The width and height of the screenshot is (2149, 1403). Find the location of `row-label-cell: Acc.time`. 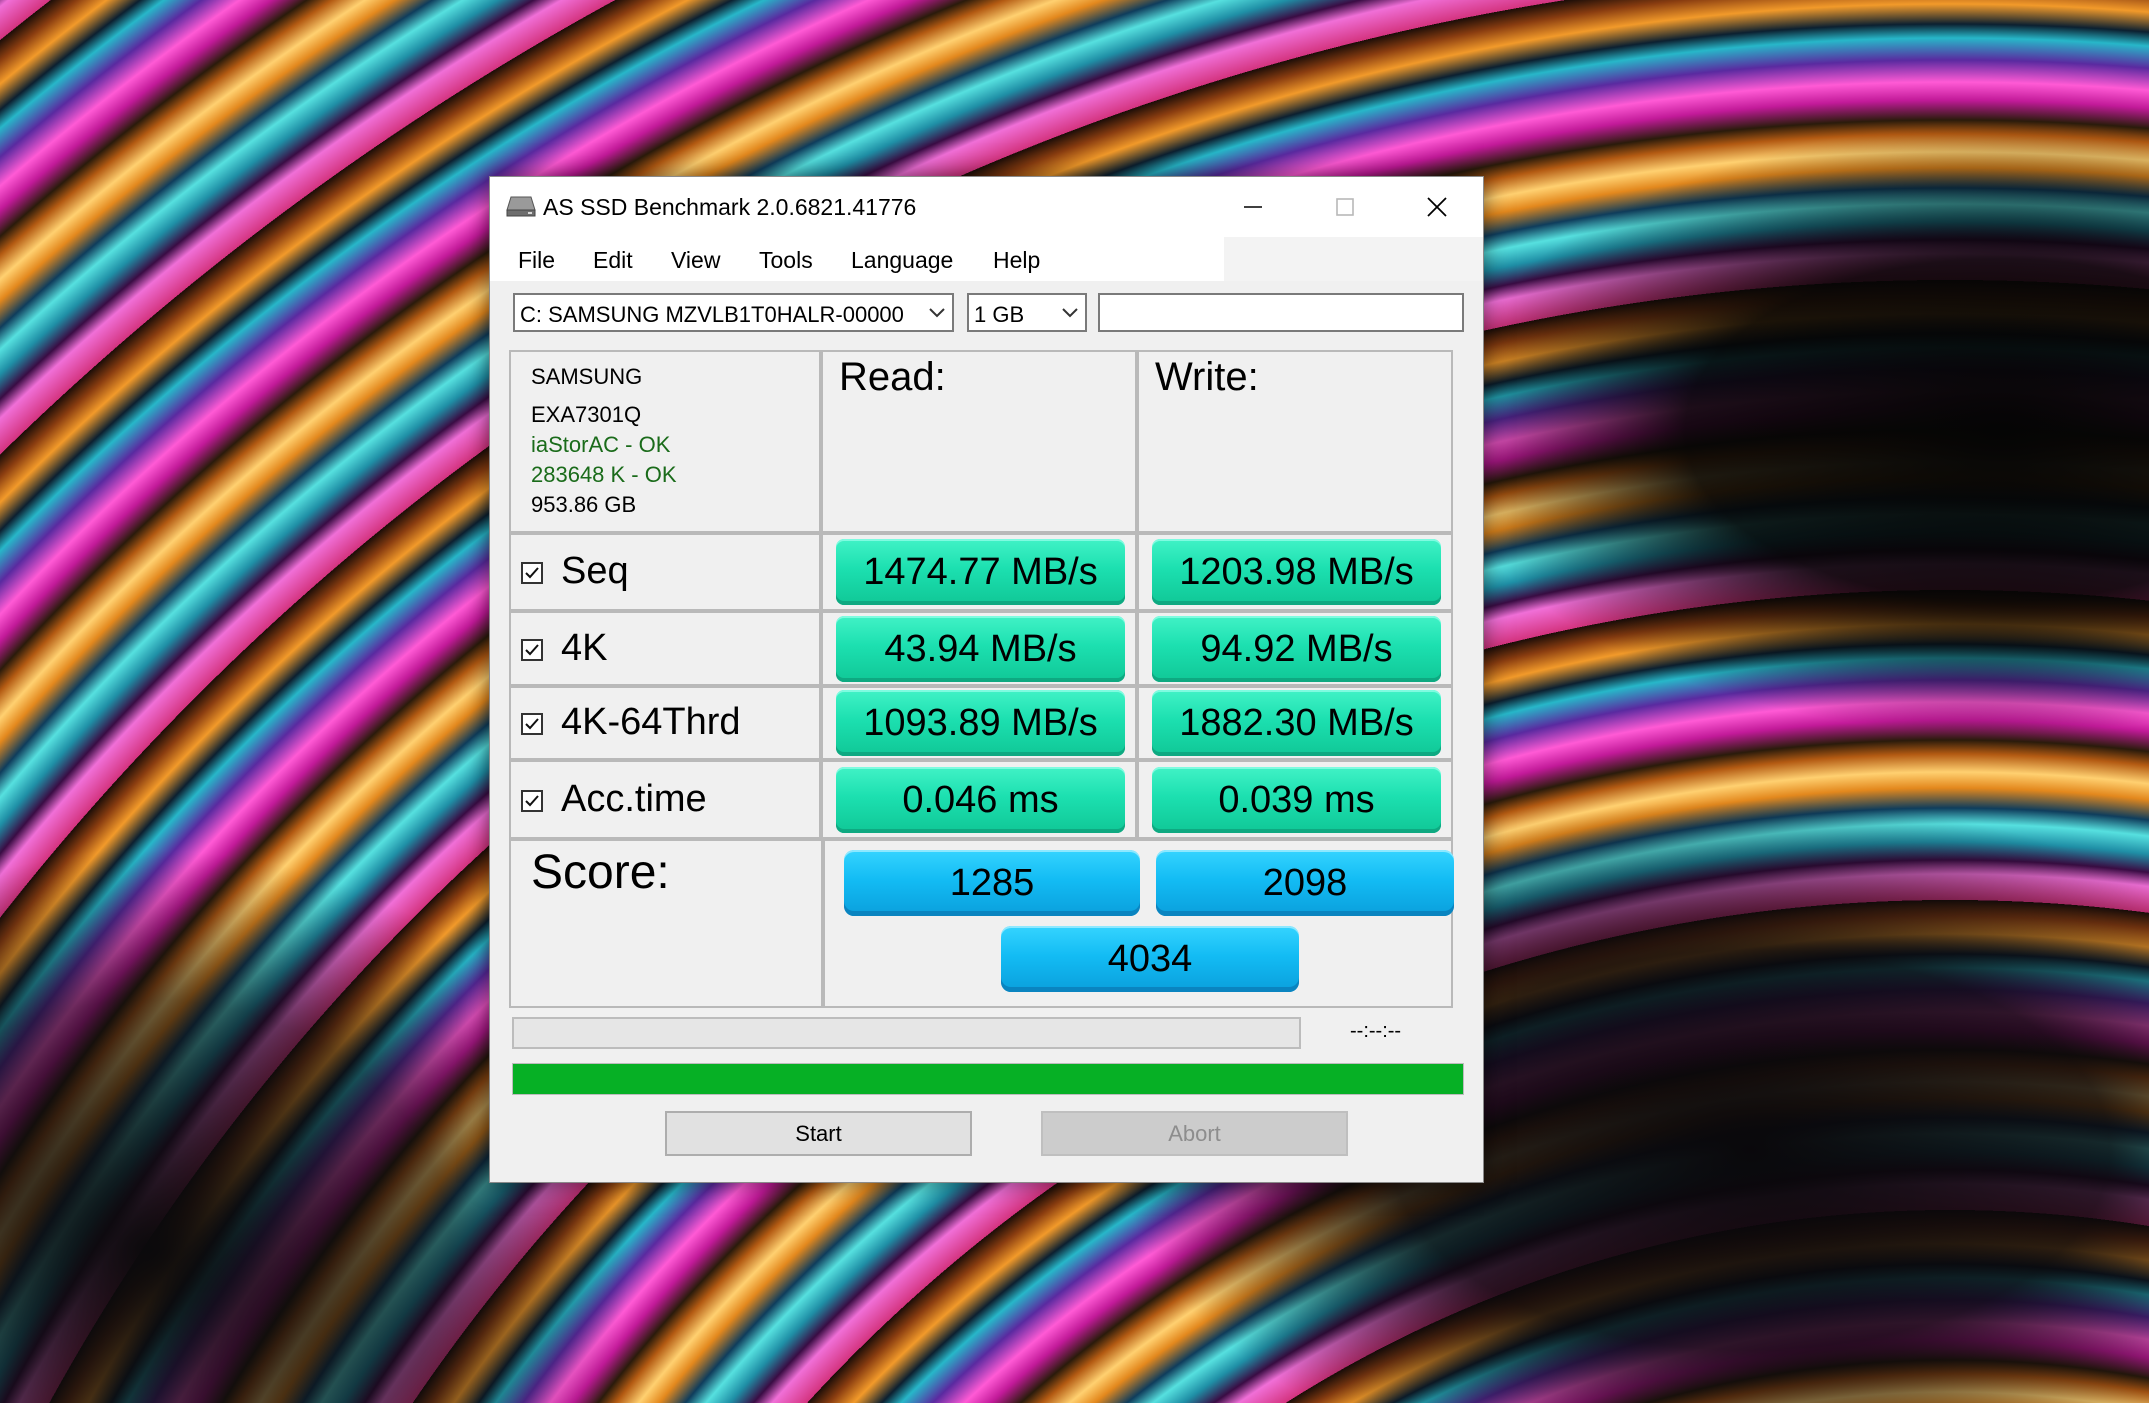

row-label-cell: Acc.time is located at coordinates (665, 799).